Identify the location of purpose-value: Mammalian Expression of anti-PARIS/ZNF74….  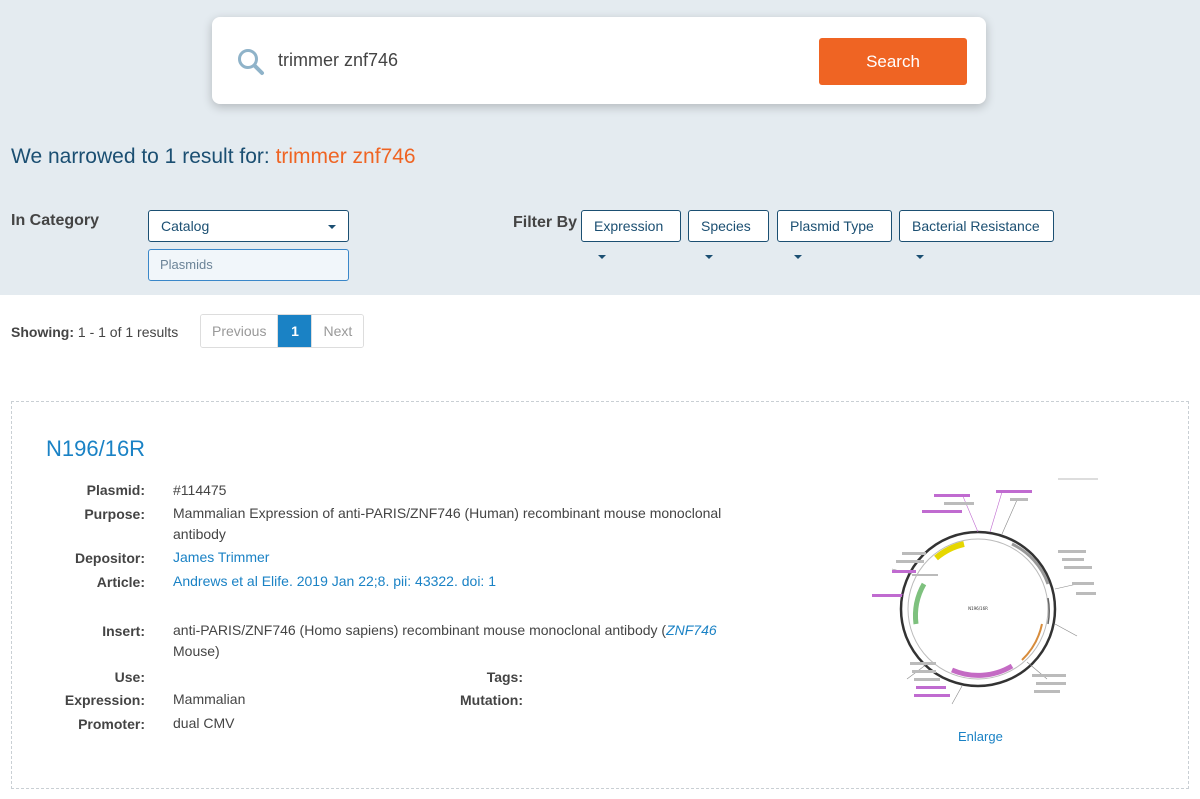
(447, 523).